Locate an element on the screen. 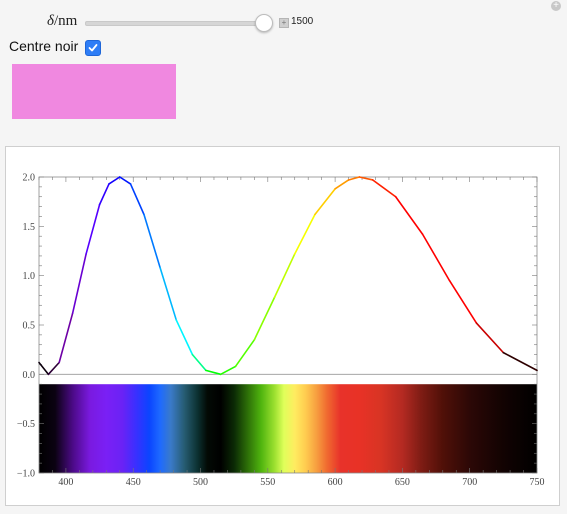 The width and height of the screenshot is (567, 514). slider-label: δ/nm is located at coordinates (62, 21).